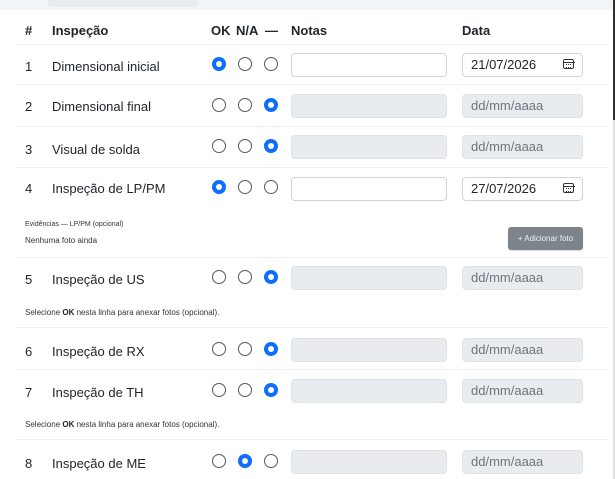 This screenshot has height=479, width=615. I want to click on header-ok: OK, so click(221, 30).